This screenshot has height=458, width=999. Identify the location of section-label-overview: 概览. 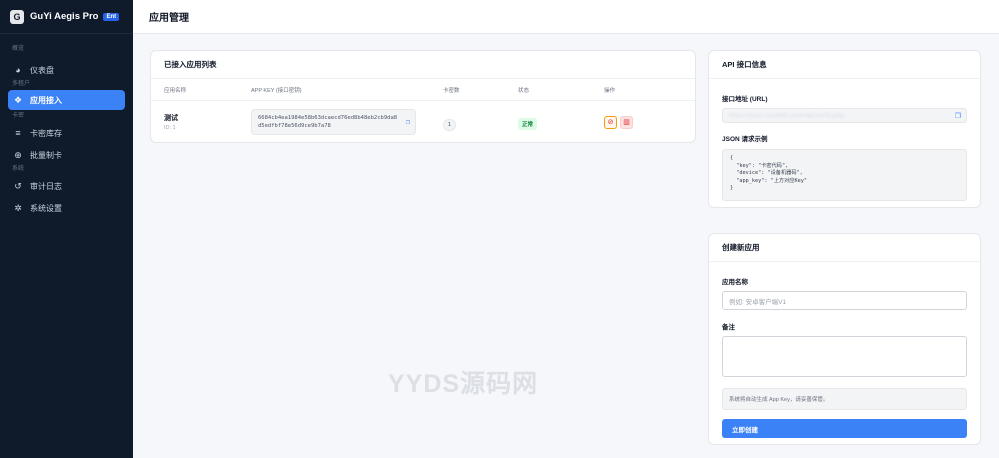
(18, 49).